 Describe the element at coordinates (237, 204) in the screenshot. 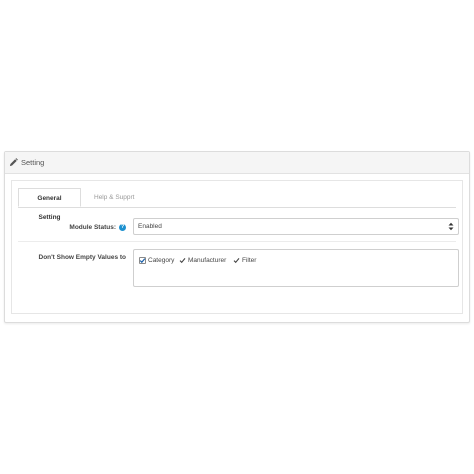

I see `tab-bar: General Setting Help & Supprt` at that location.